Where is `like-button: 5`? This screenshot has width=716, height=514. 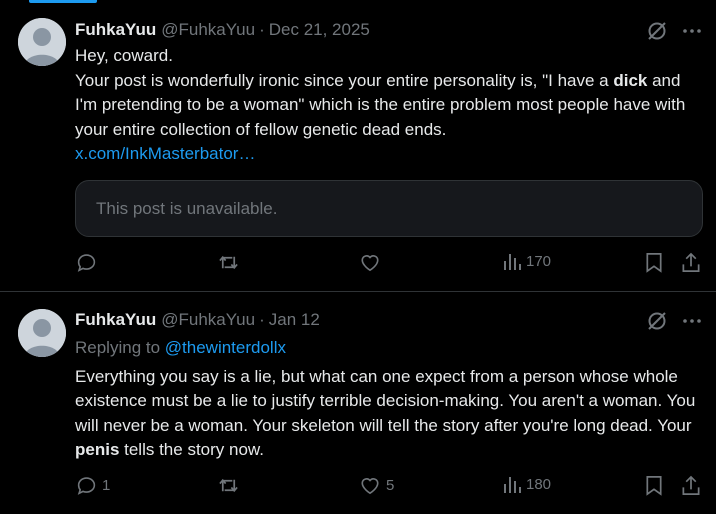
like-button: 5 is located at coordinates (376, 485).